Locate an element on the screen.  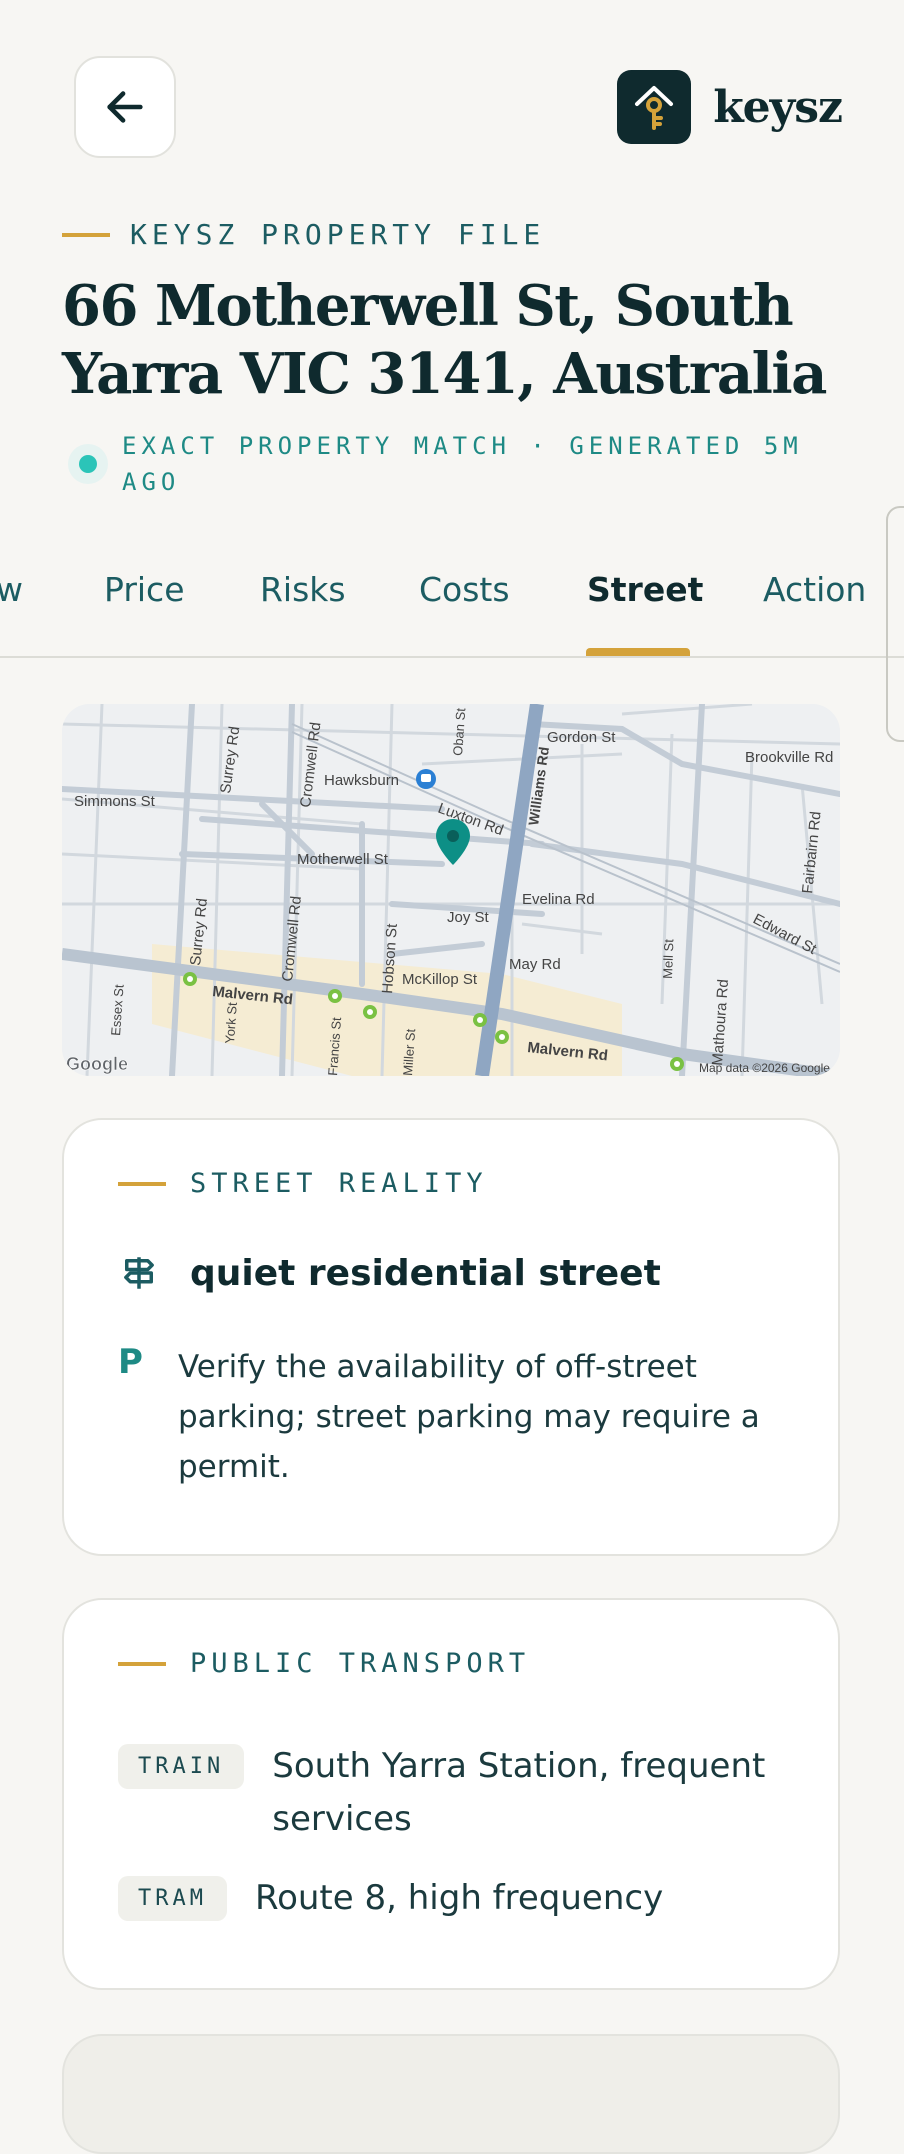
arrow-left-icon is located at coordinates (125, 107).